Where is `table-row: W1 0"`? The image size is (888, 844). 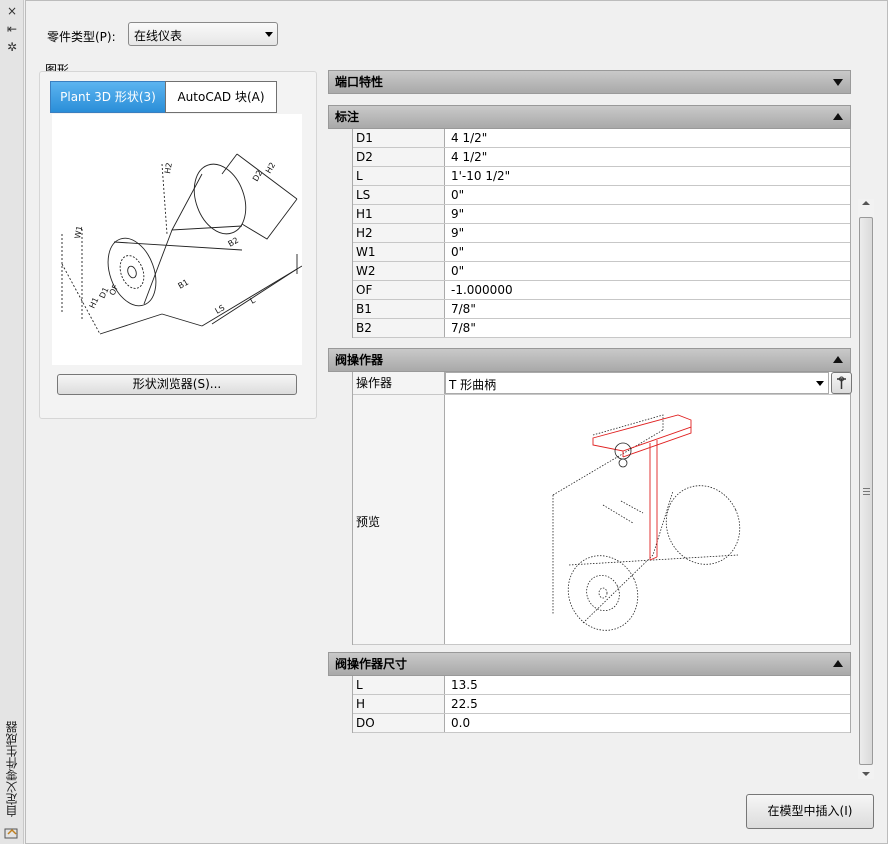
table-row: W1 0" is located at coordinates (601, 252).